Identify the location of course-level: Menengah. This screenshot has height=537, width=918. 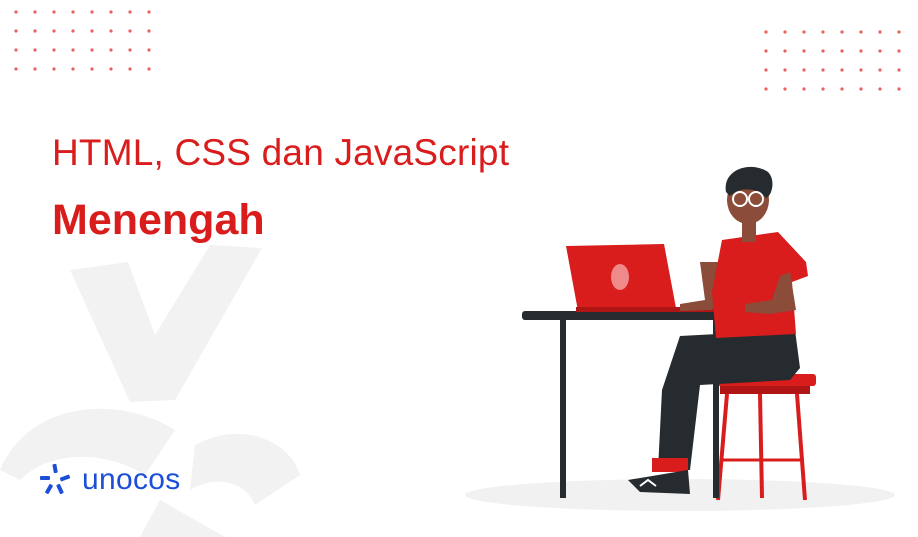
(158, 220).